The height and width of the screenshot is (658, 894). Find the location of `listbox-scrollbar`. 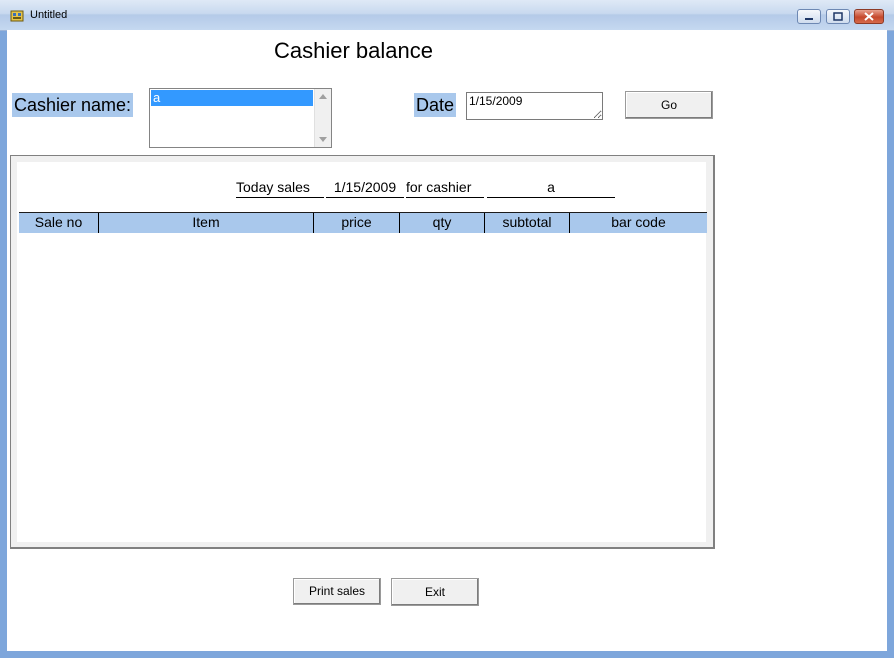

listbox-scrollbar is located at coordinates (322, 118).